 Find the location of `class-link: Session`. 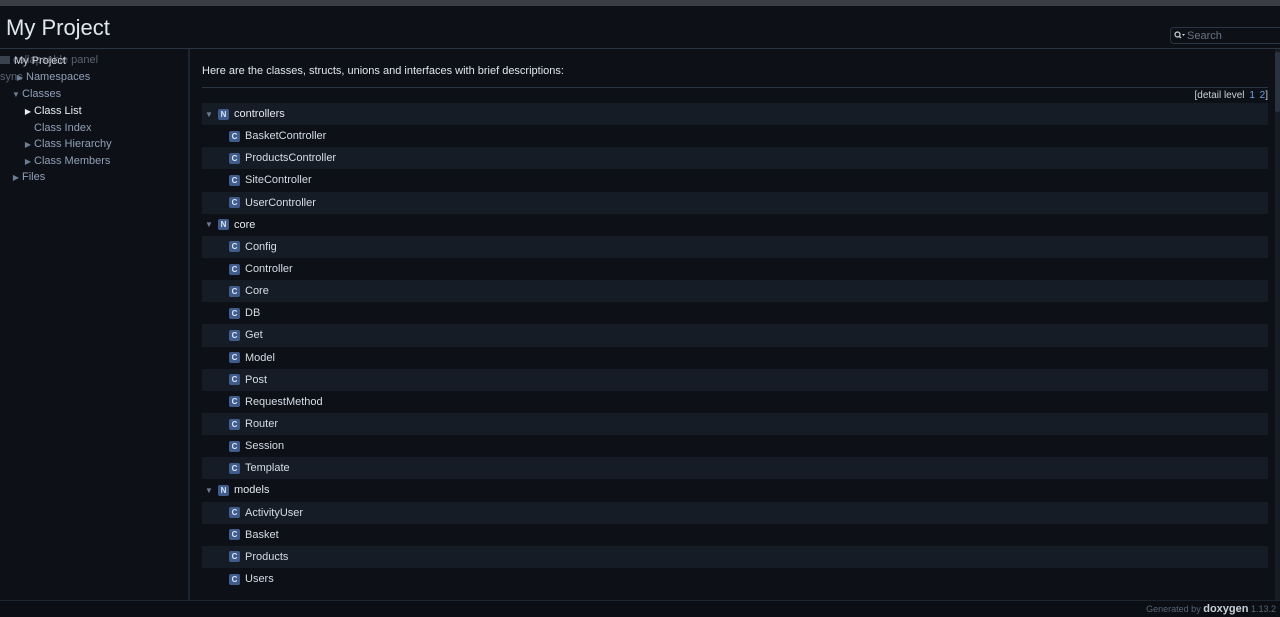

class-link: Session is located at coordinates (264, 446).